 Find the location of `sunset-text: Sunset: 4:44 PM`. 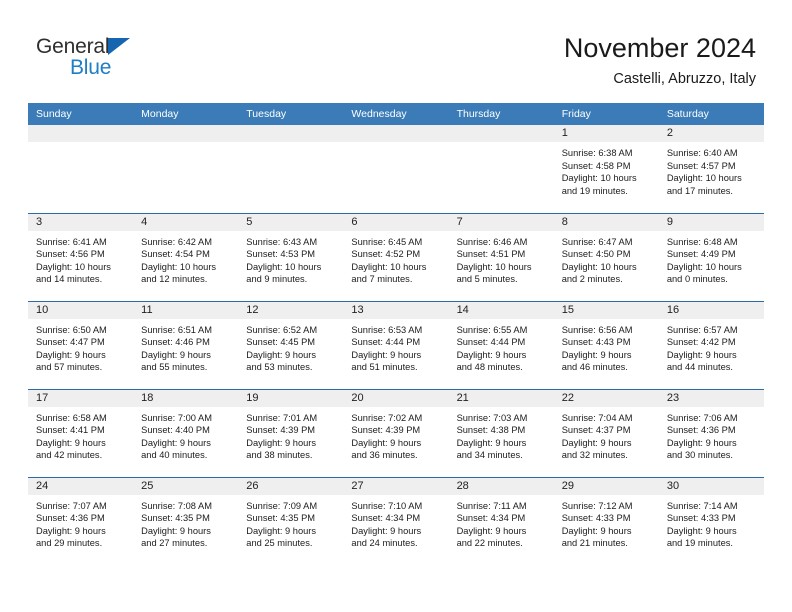

sunset-text: Sunset: 4:44 PM is located at coordinates (491, 342).